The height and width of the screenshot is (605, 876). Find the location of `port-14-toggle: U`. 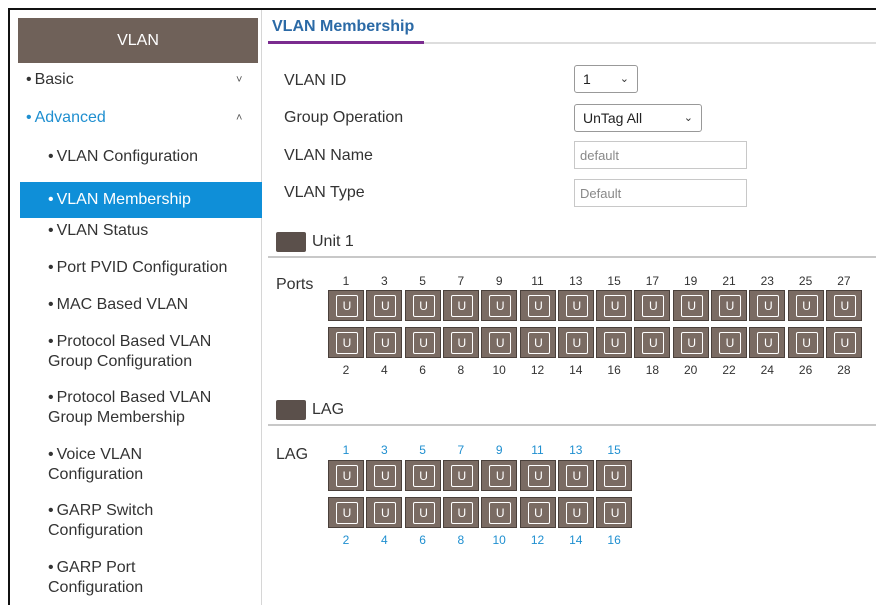

port-14-toggle: U is located at coordinates (575, 342).